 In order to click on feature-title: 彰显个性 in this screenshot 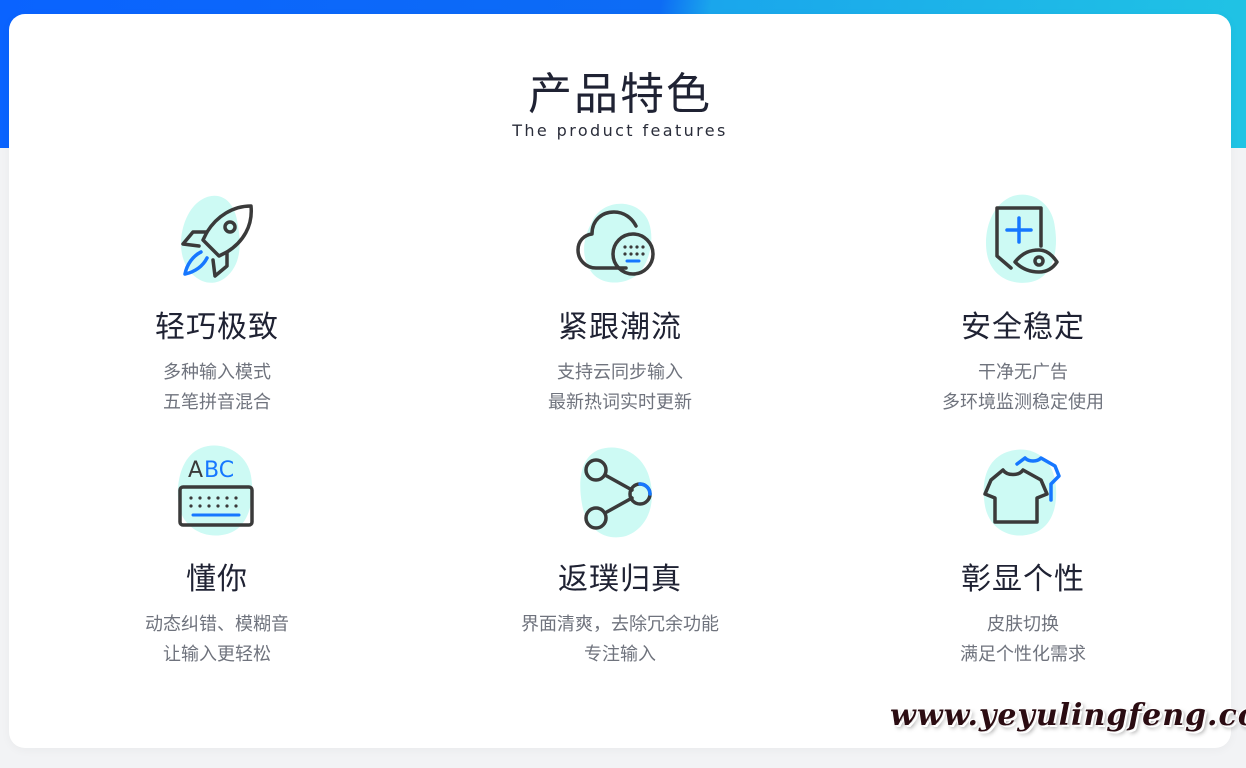, I will do `click(1023, 579)`.